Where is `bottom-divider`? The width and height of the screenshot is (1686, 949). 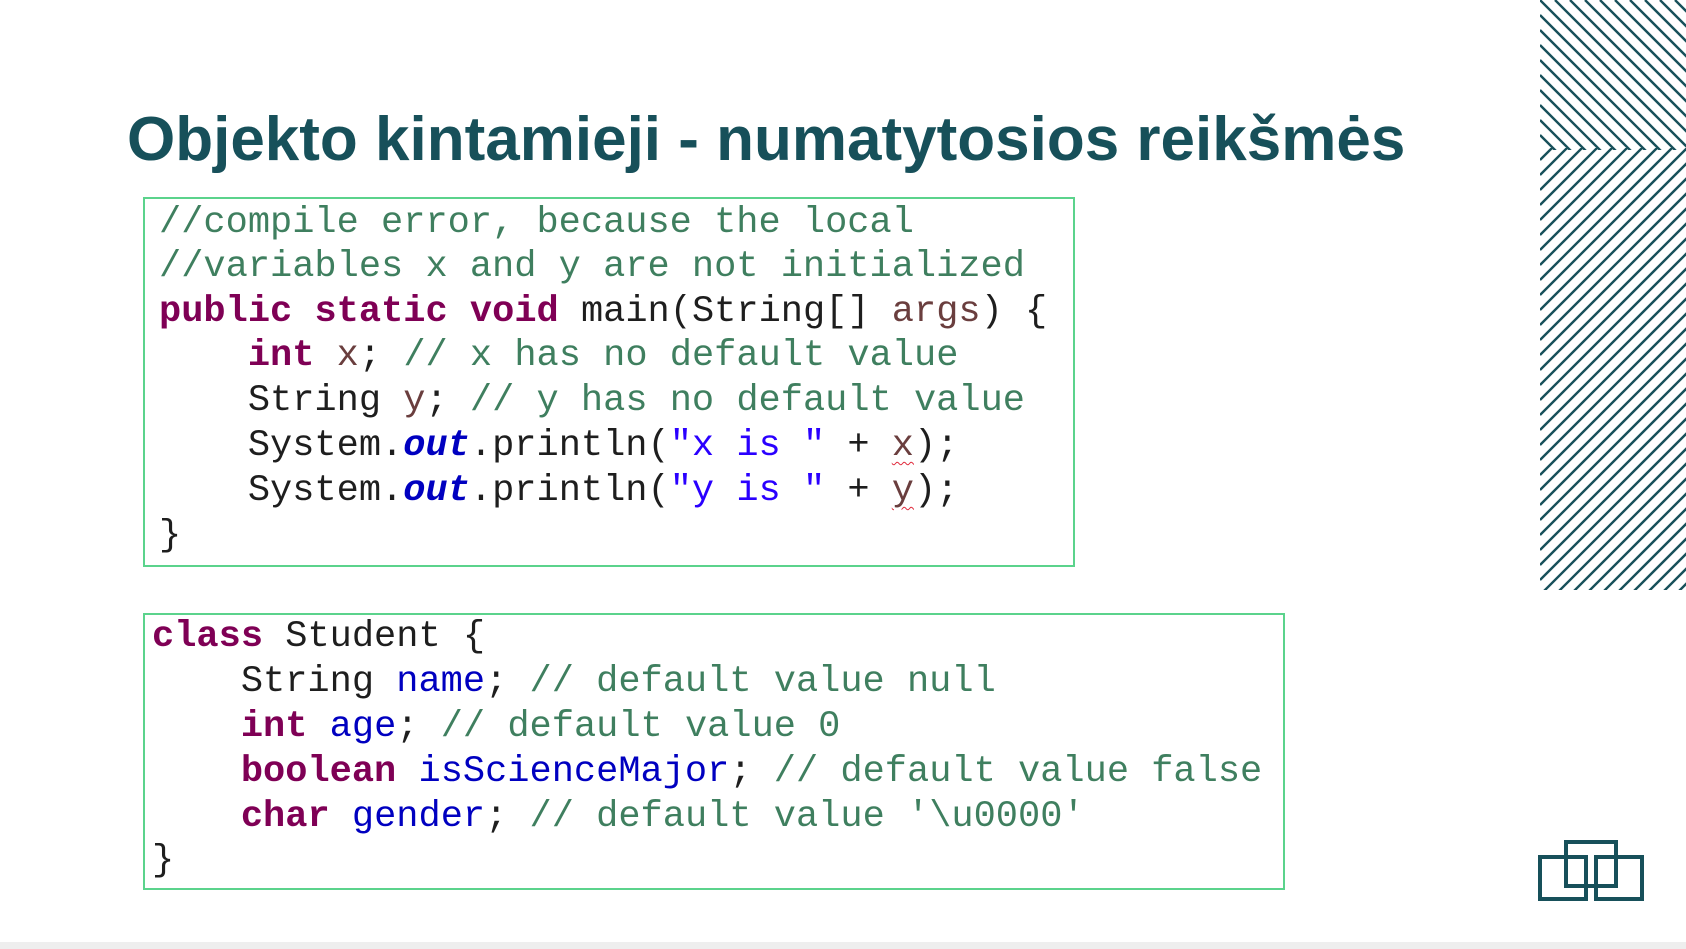 bottom-divider is located at coordinates (843, 945).